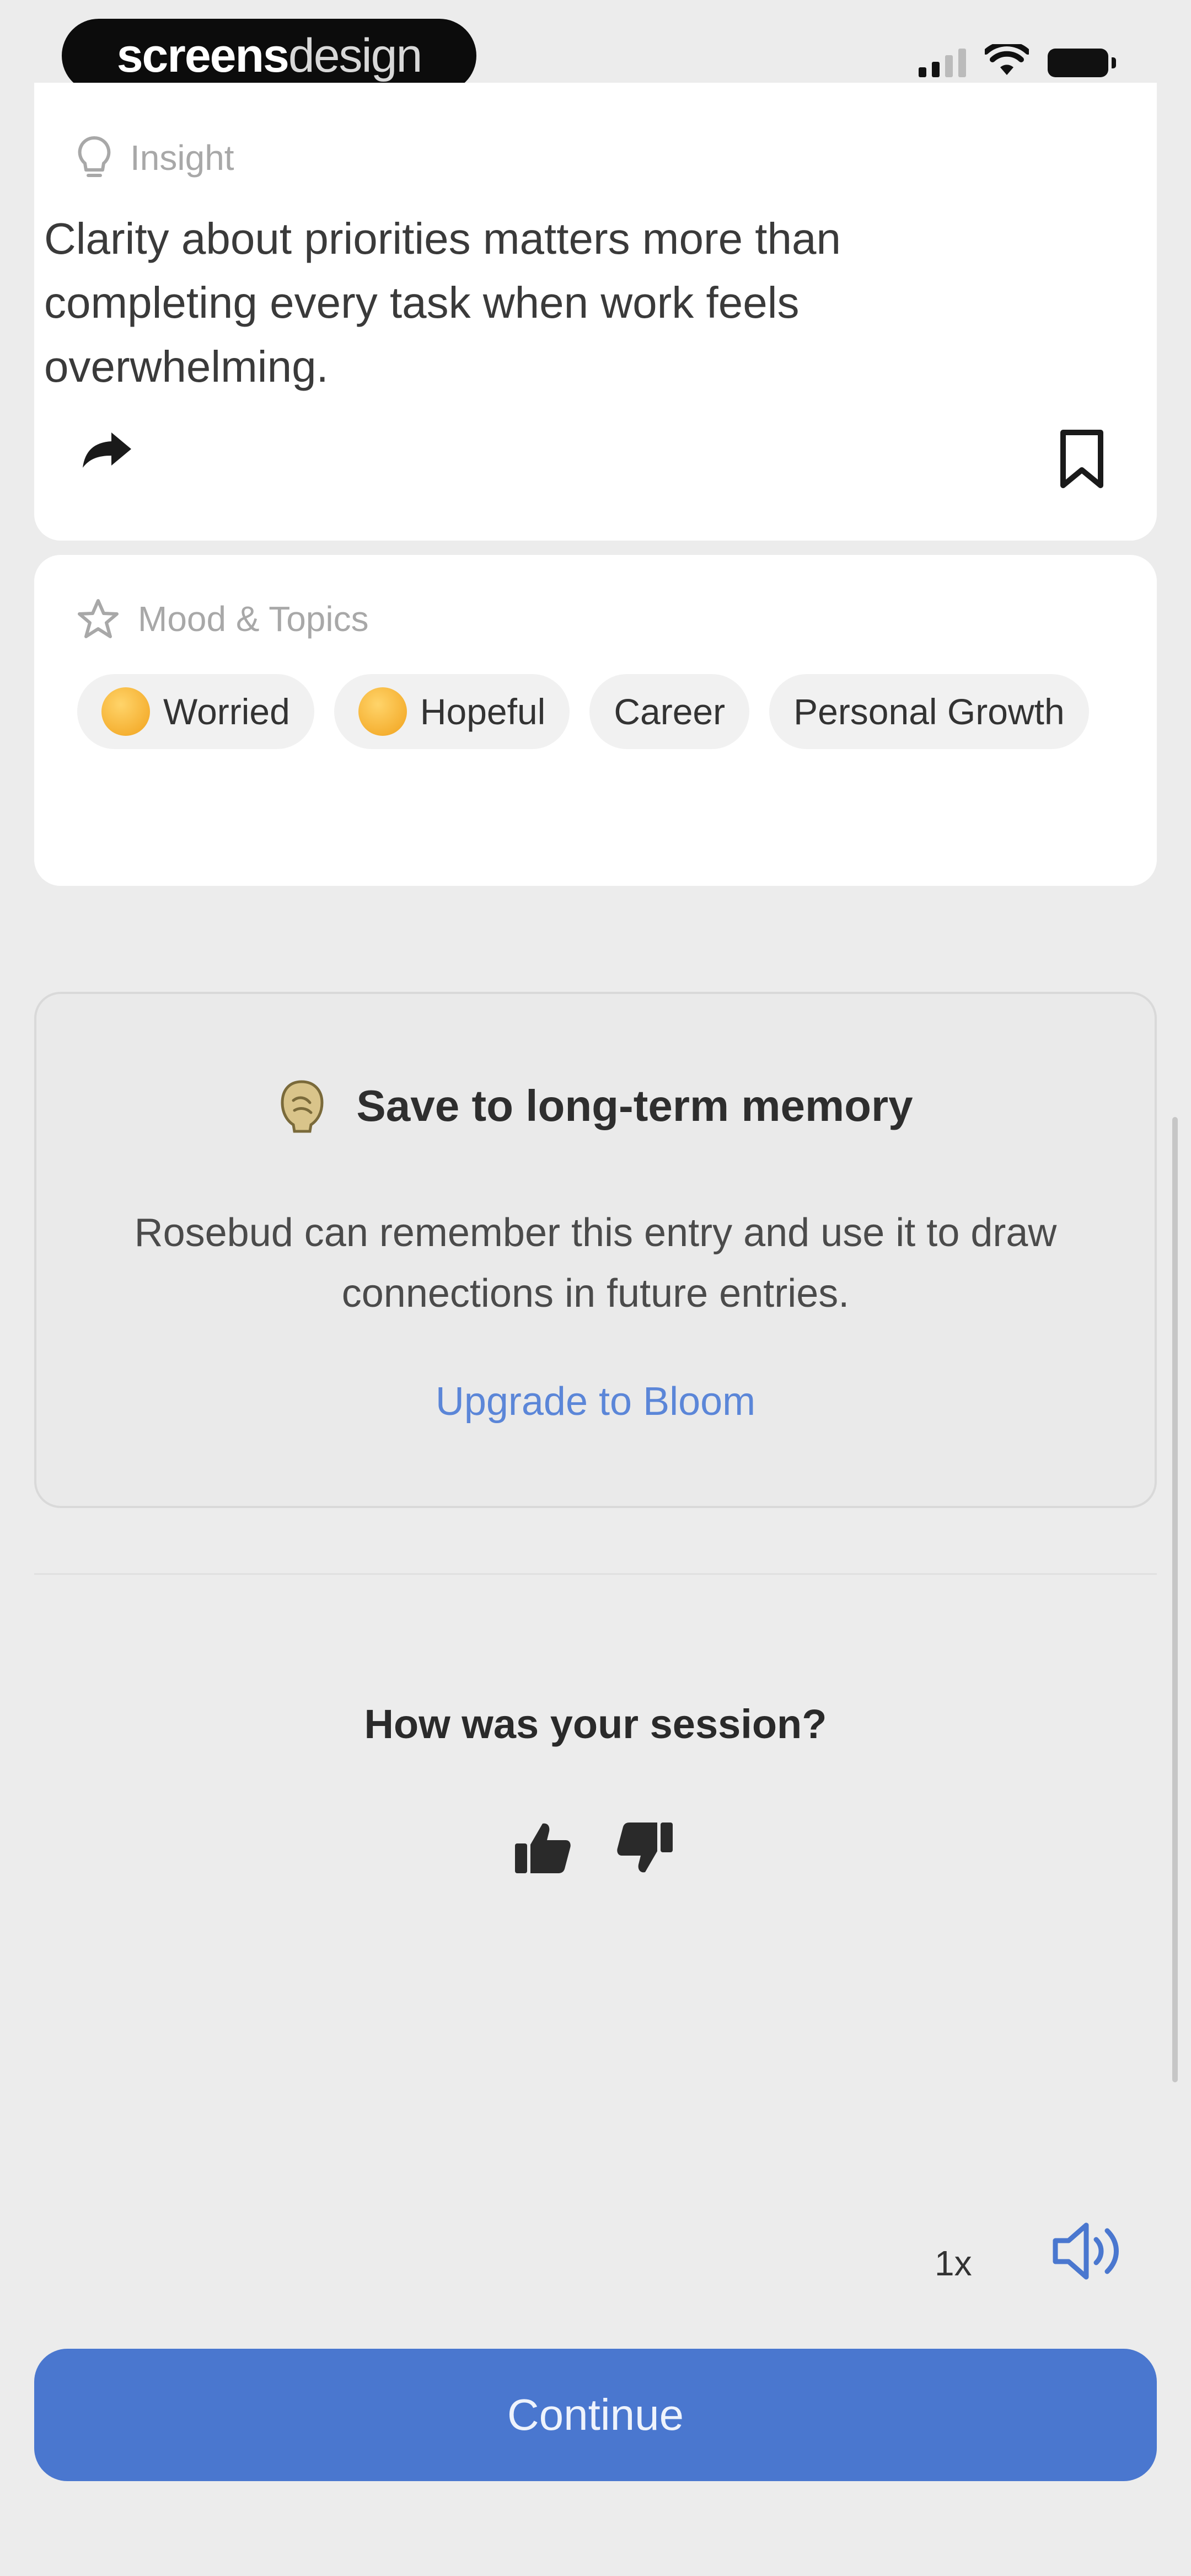 This screenshot has height=2576, width=1191. I want to click on brain-icon, so click(302, 1106).